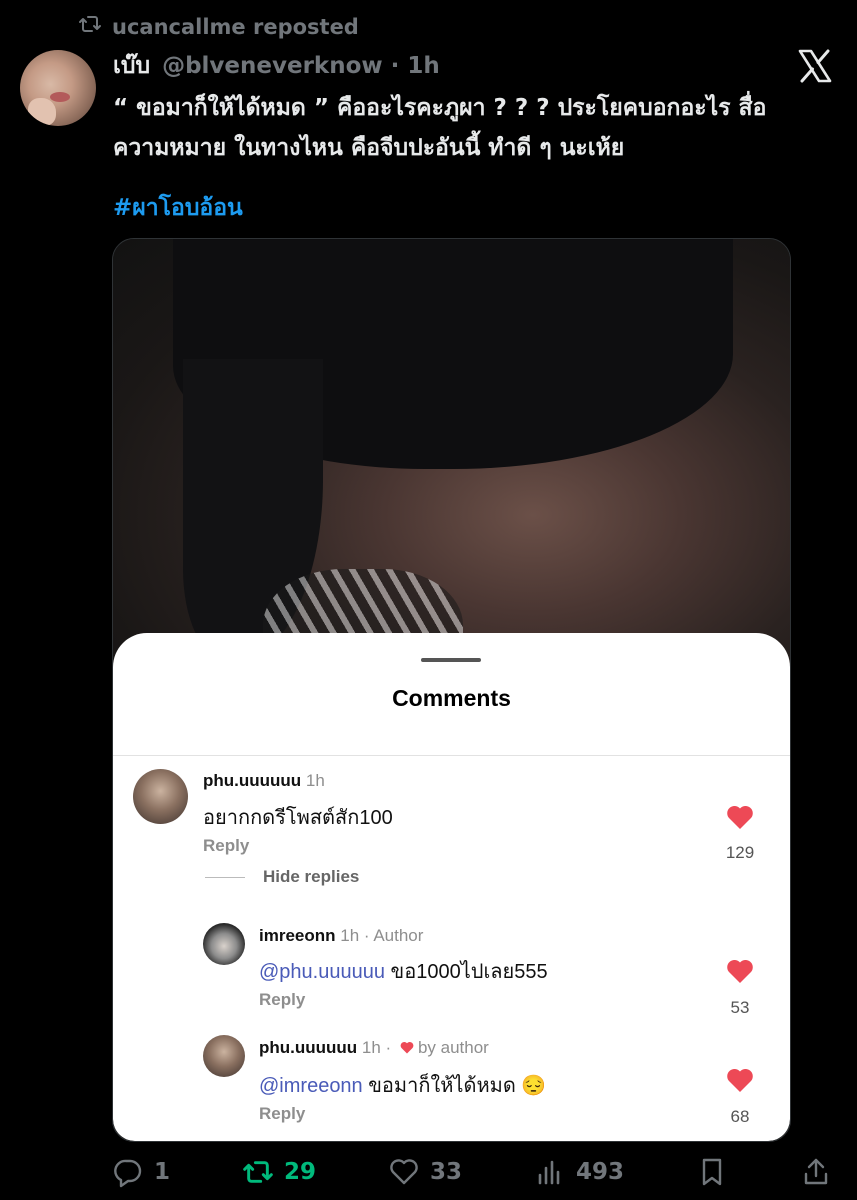  What do you see at coordinates (425, 1172) in the screenshot?
I see `like-button: 33` at bounding box center [425, 1172].